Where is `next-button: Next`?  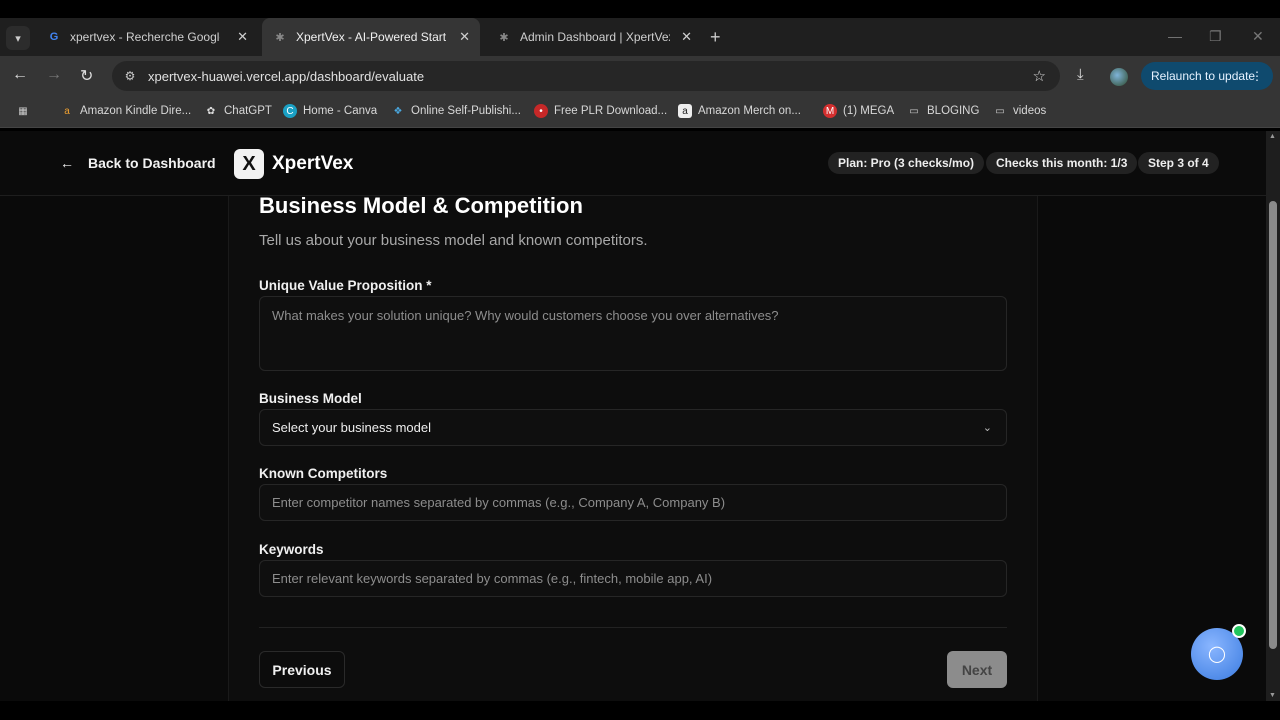
next-button: Next is located at coordinates (977, 669).